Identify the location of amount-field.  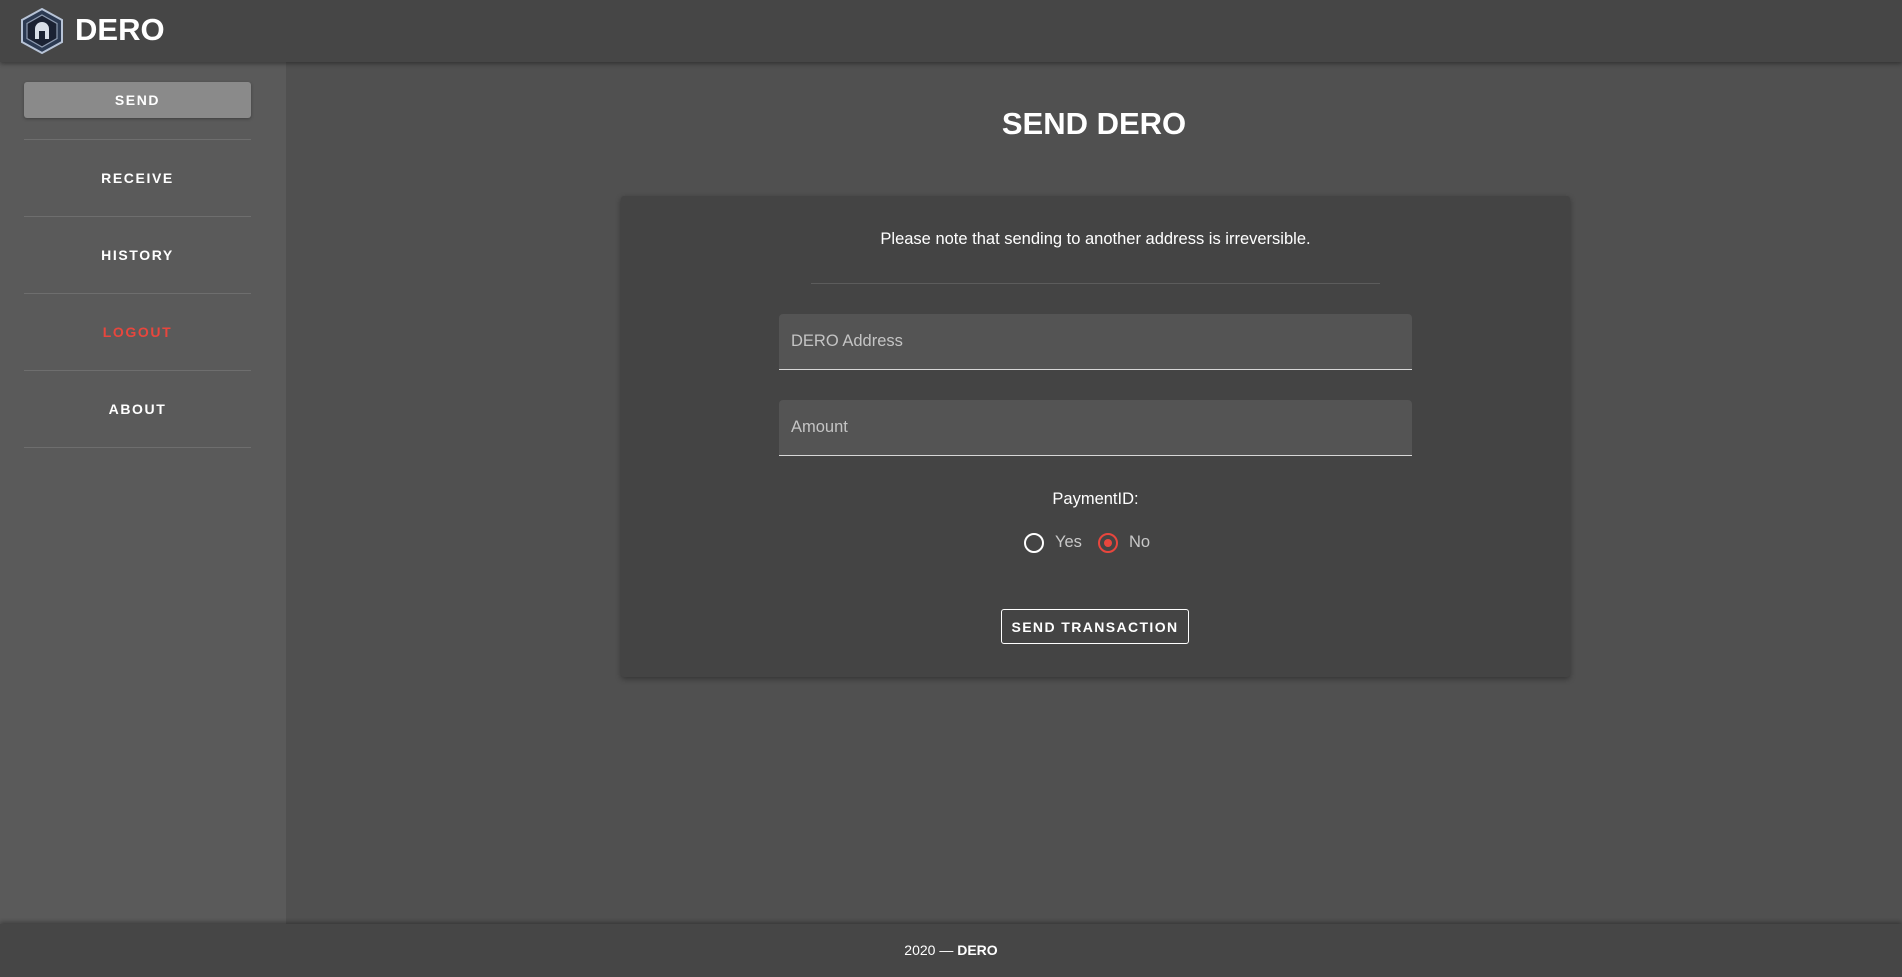
(1095, 428).